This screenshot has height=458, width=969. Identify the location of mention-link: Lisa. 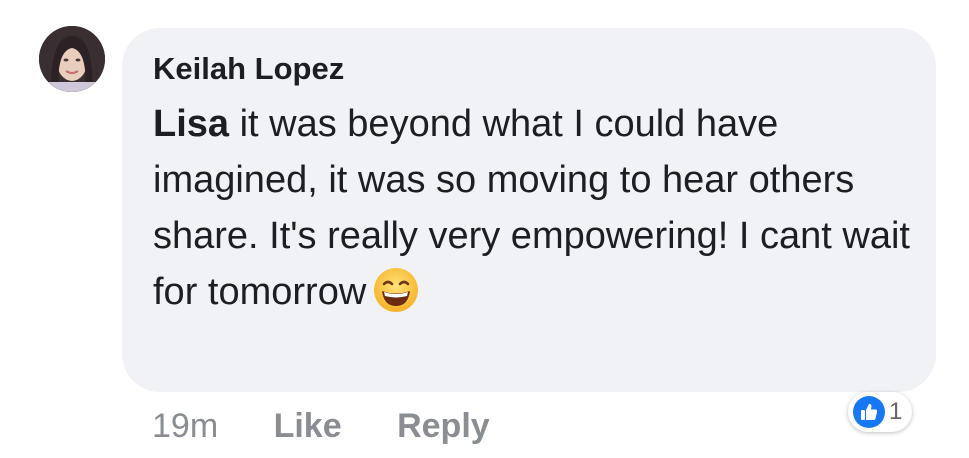
(191, 124).